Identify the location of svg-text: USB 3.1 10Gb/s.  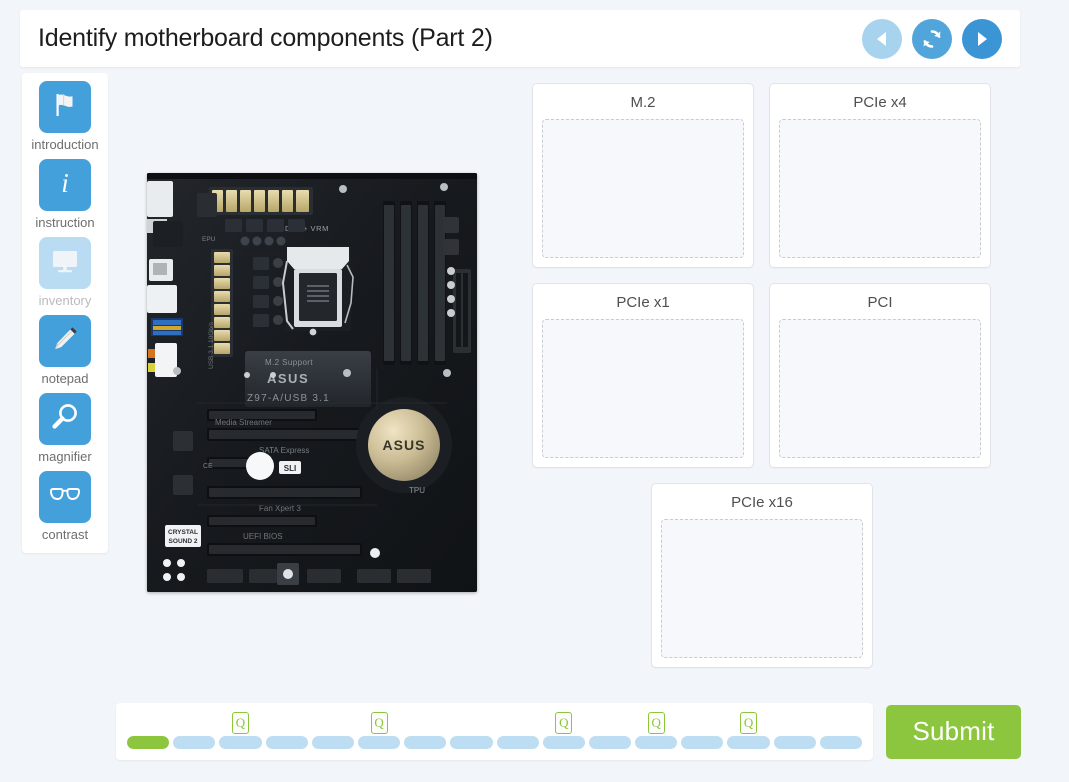
(211, 345).